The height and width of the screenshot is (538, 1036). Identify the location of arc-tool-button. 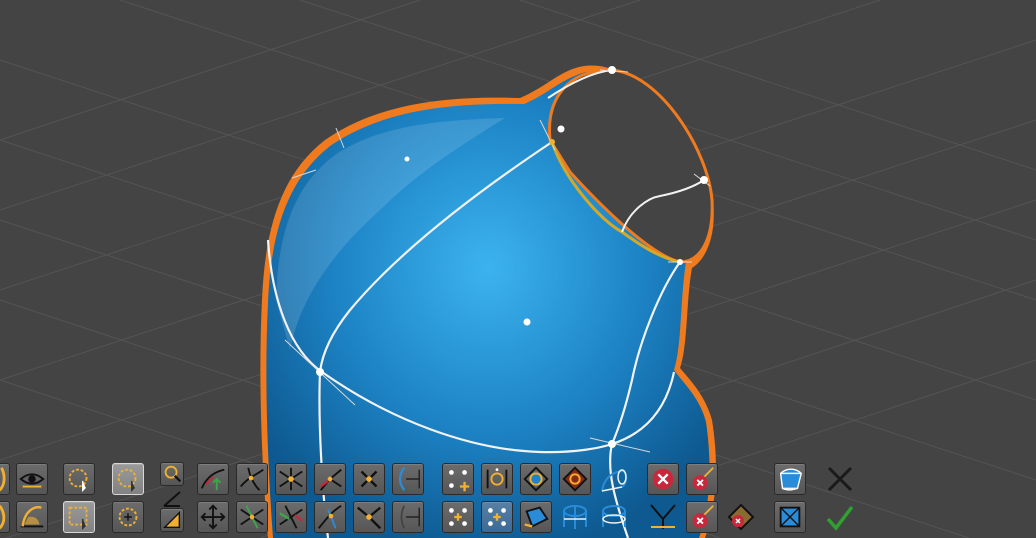
(32, 517).